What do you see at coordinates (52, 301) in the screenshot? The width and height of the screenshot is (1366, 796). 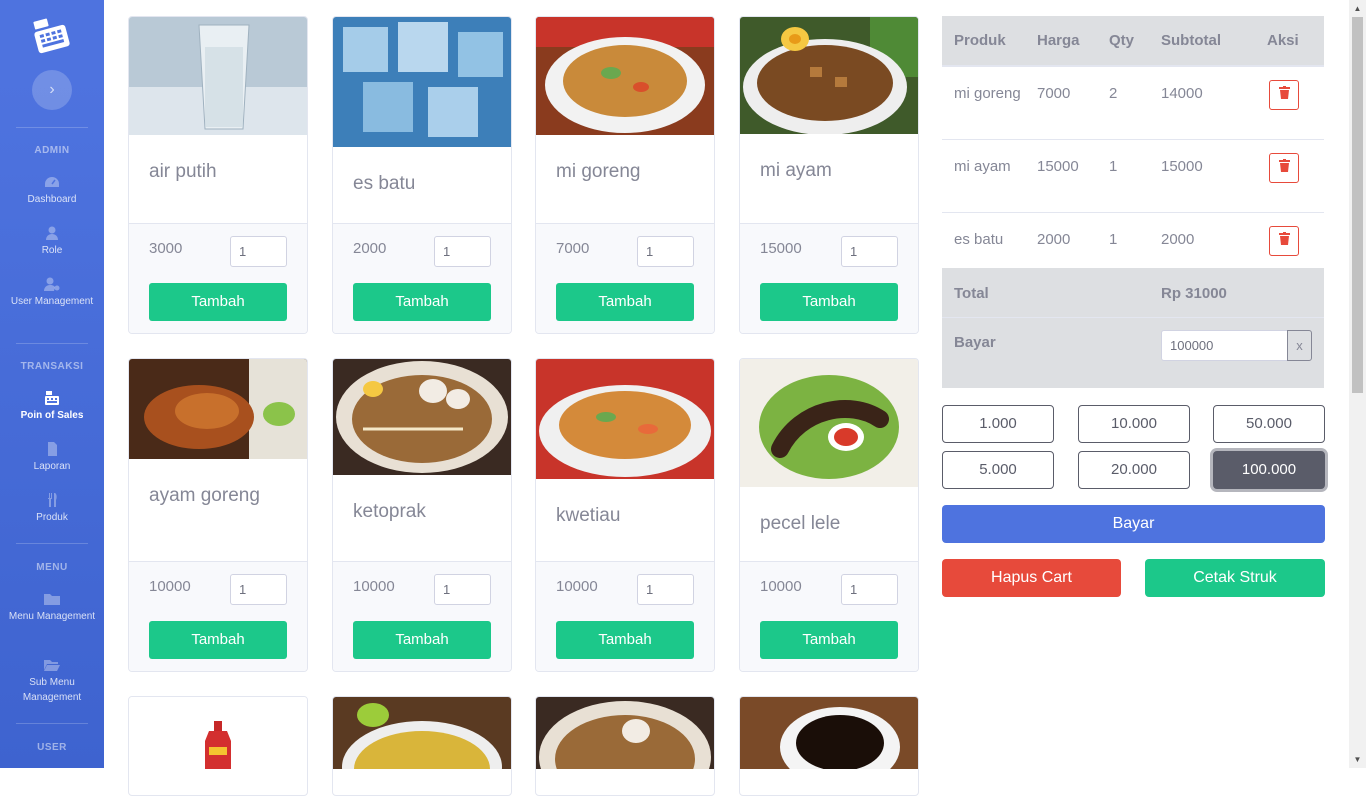 I see `sidebar-item-label: User Management` at bounding box center [52, 301].